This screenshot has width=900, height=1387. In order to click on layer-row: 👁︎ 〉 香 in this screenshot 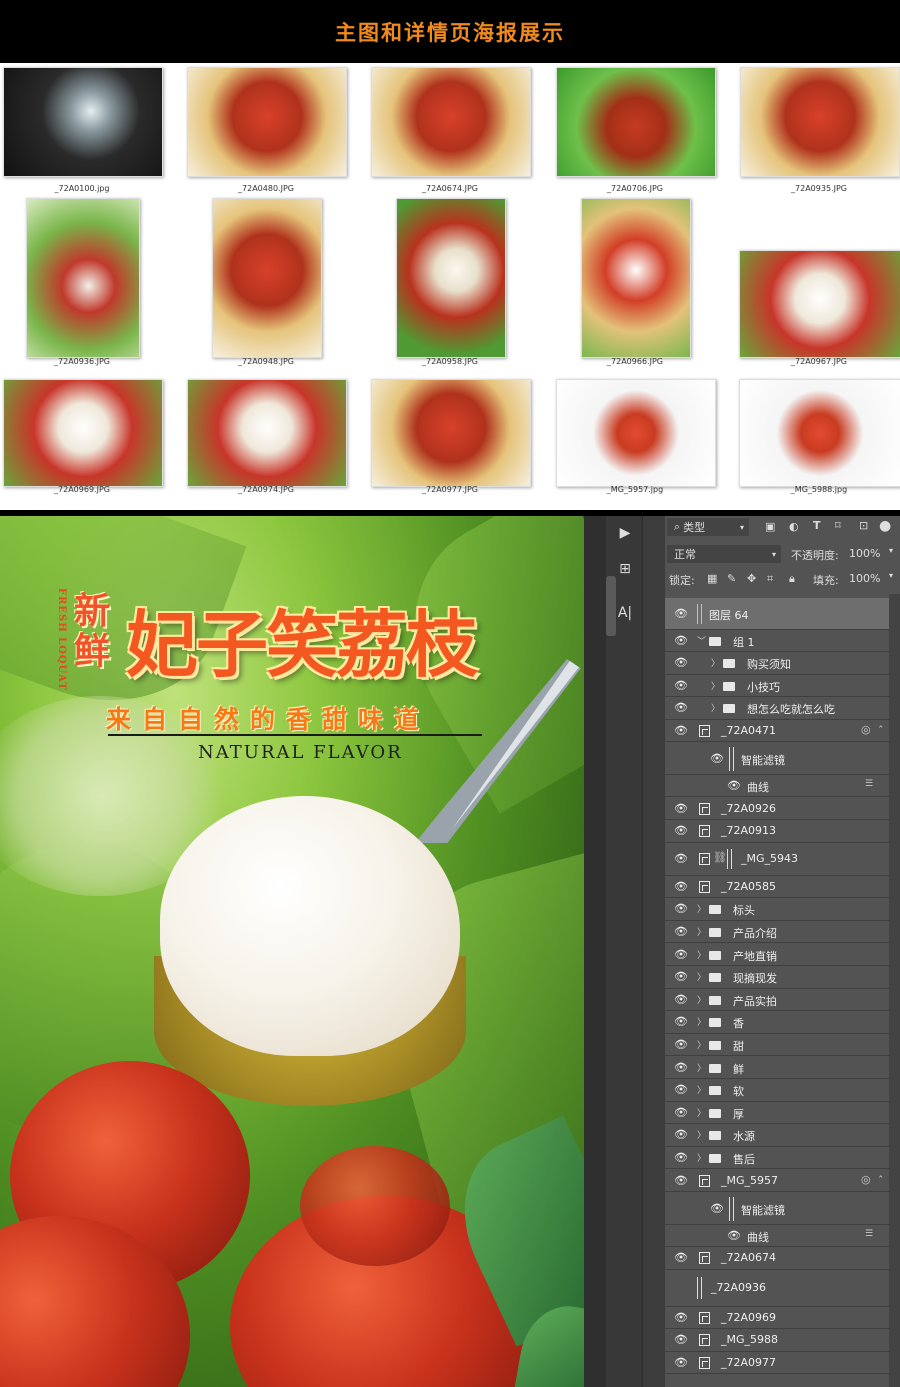, I will do `click(777, 1022)`.